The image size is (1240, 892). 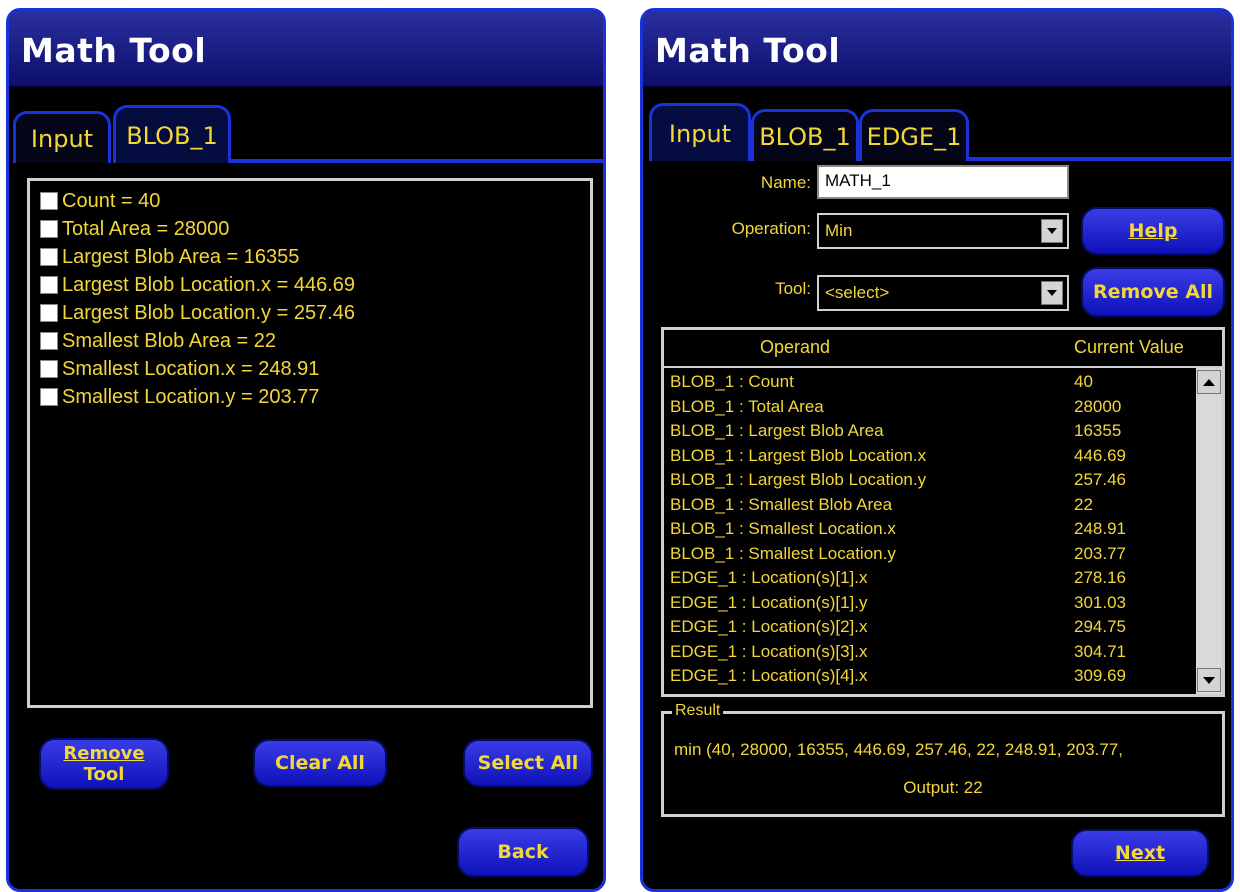 I want to click on grid-row: EDGE_1 : Location(s)[1].y 301.03, so click(x=929, y=605).